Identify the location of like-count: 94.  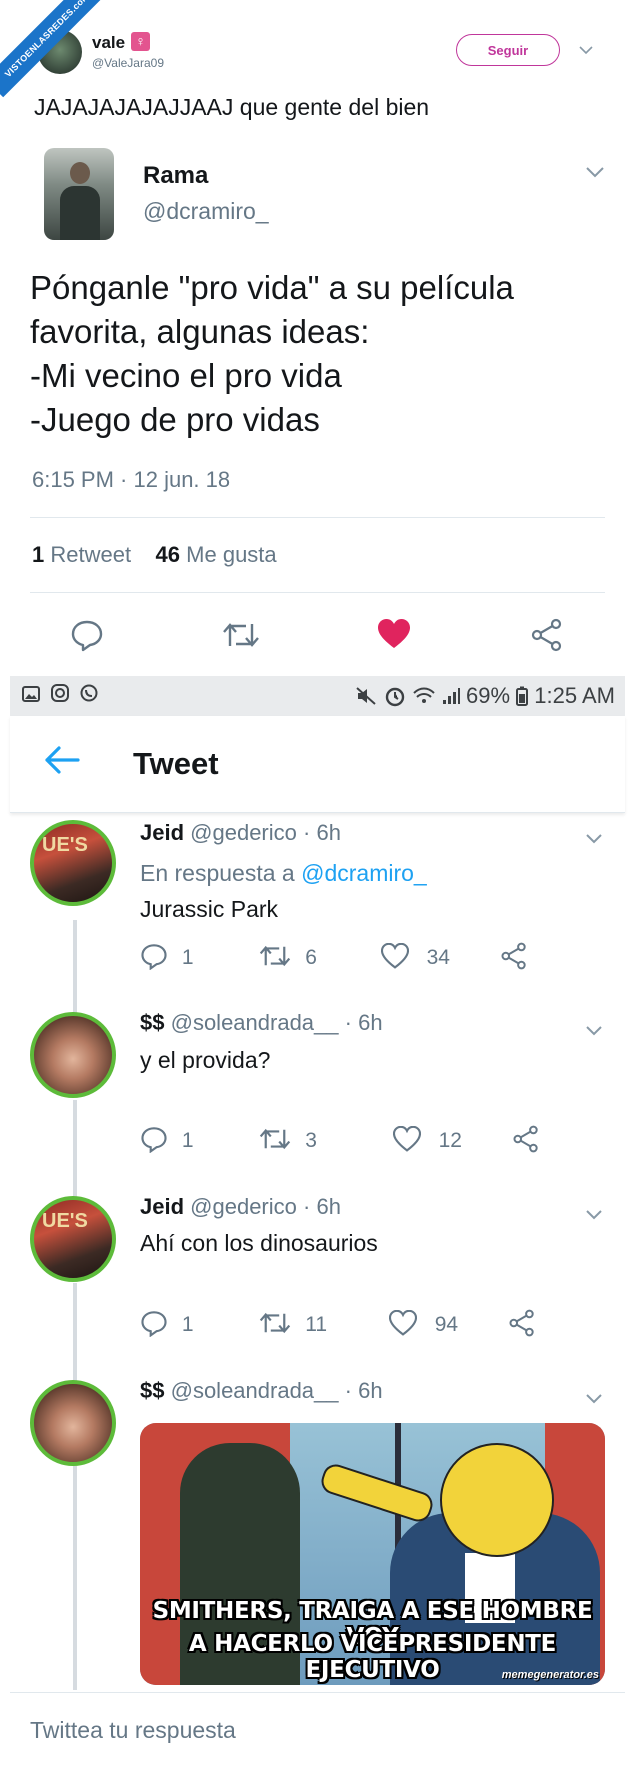
(446, 1324).